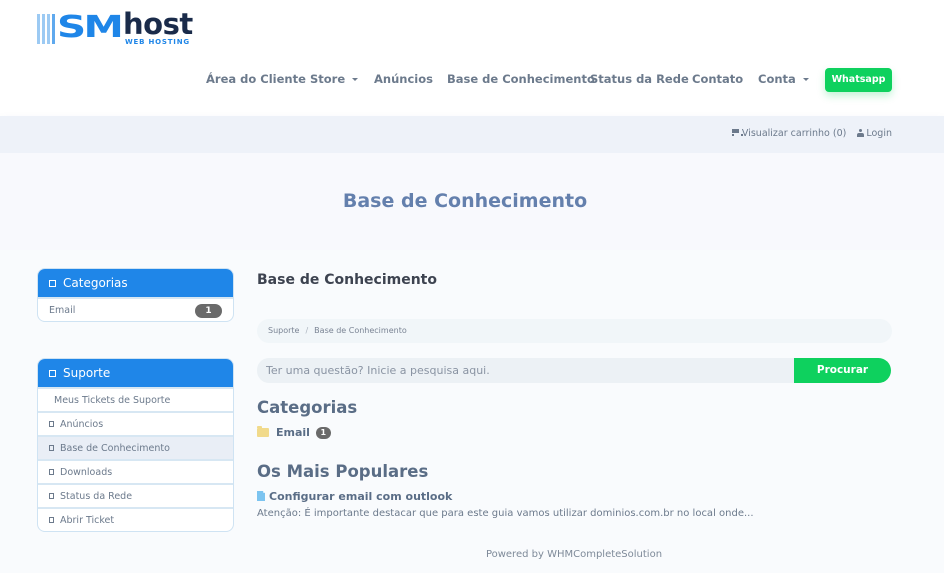 The image size is (944, 573). I want to click on breadcrumb-item-suporte: Suporte, so click(283, 330).